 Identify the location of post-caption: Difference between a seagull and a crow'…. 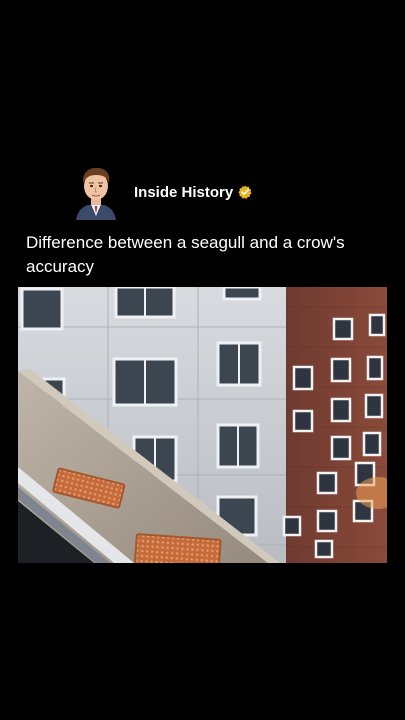
(185, 254).